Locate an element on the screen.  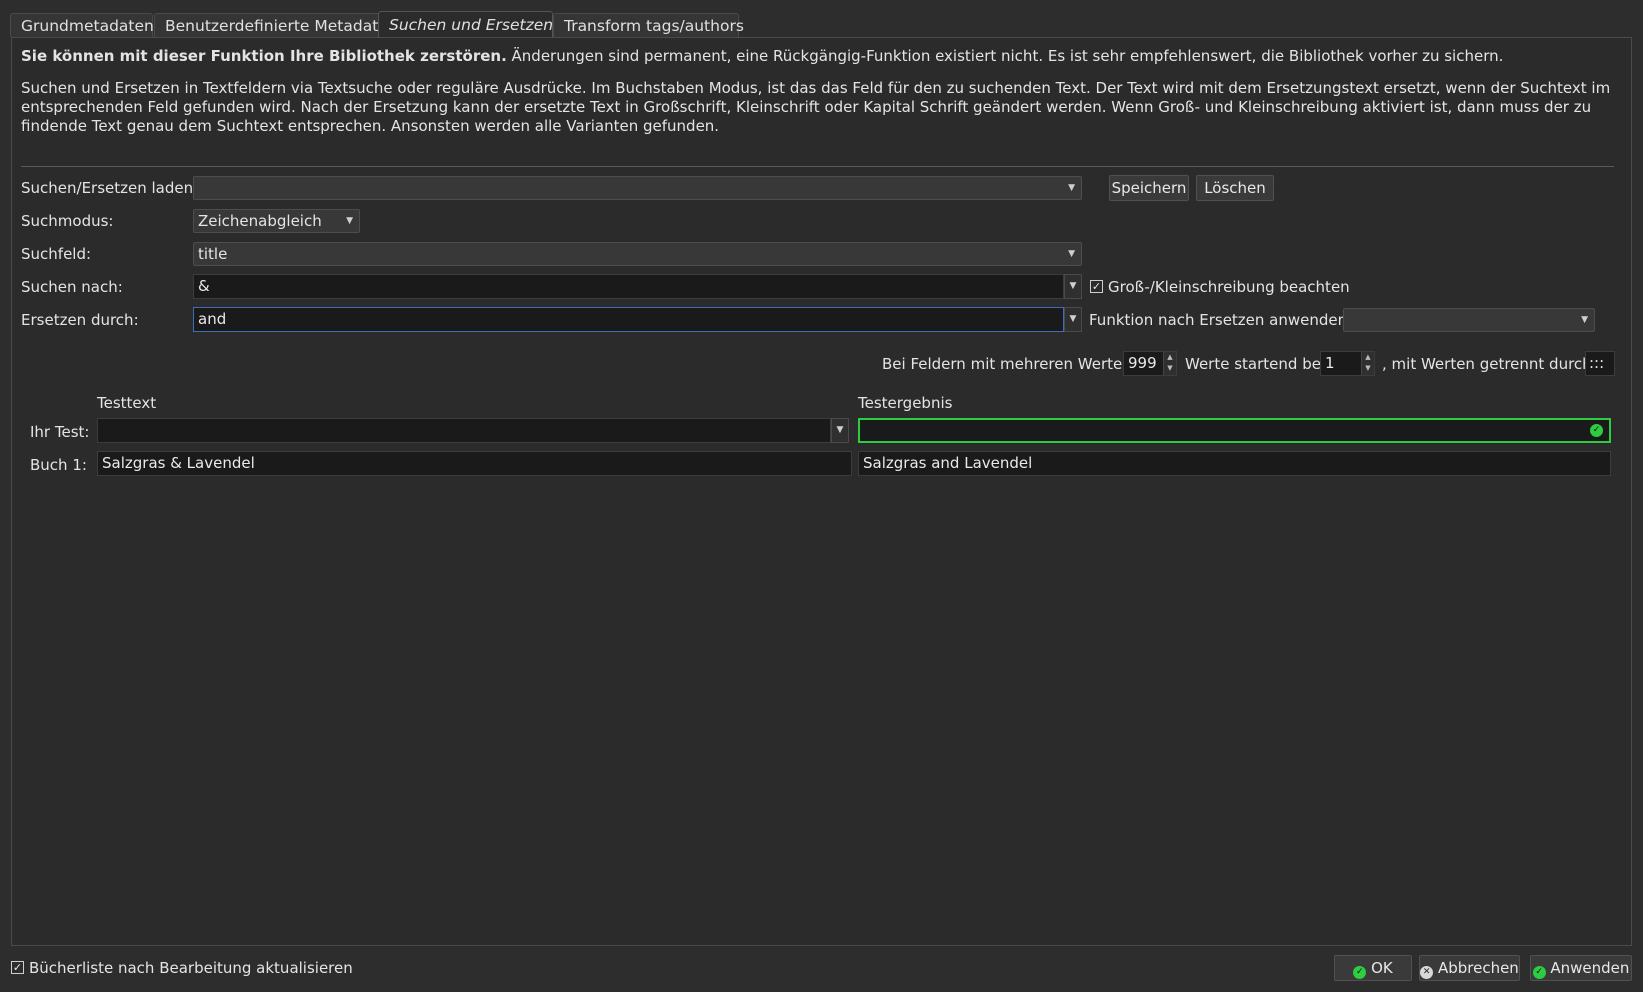
multi-start-value: 1 is located at coordinates (1330, 363).